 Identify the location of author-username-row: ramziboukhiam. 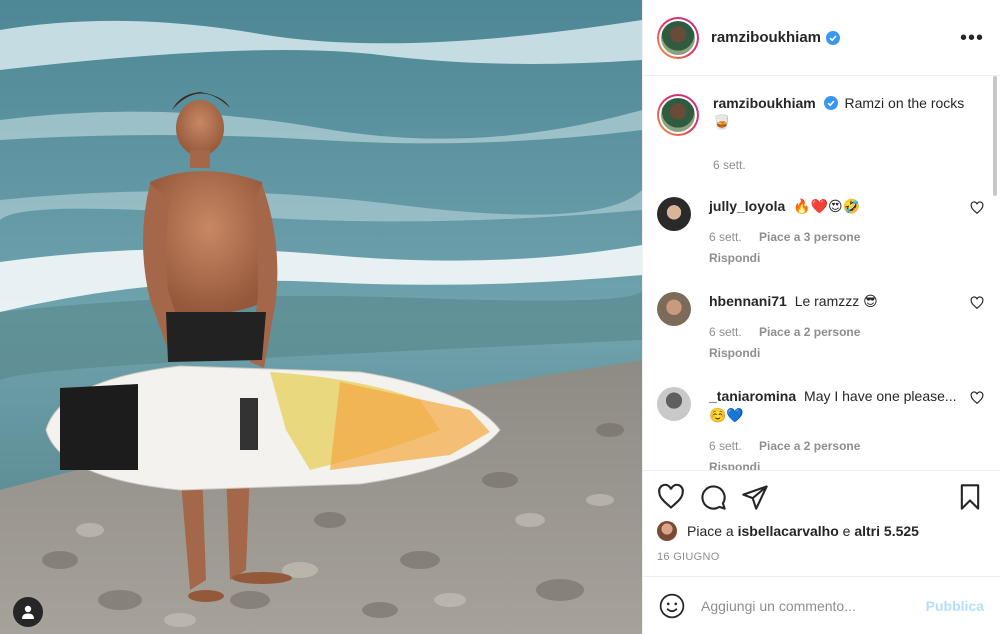
(776, 37).